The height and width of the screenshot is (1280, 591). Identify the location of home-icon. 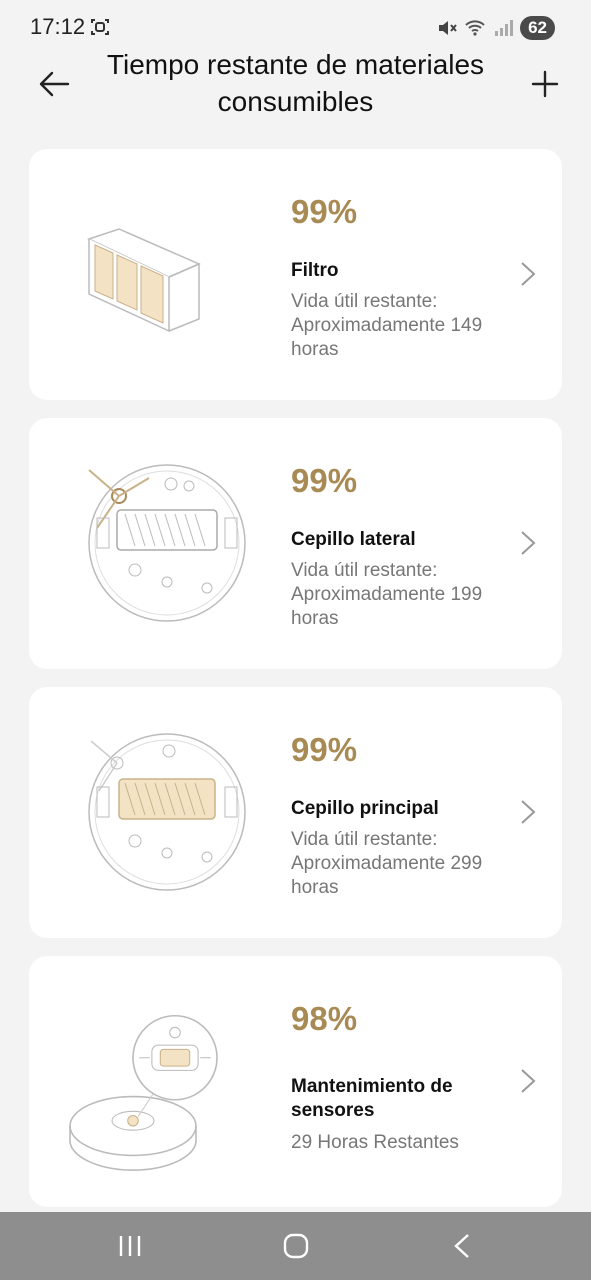
(296, 1246).